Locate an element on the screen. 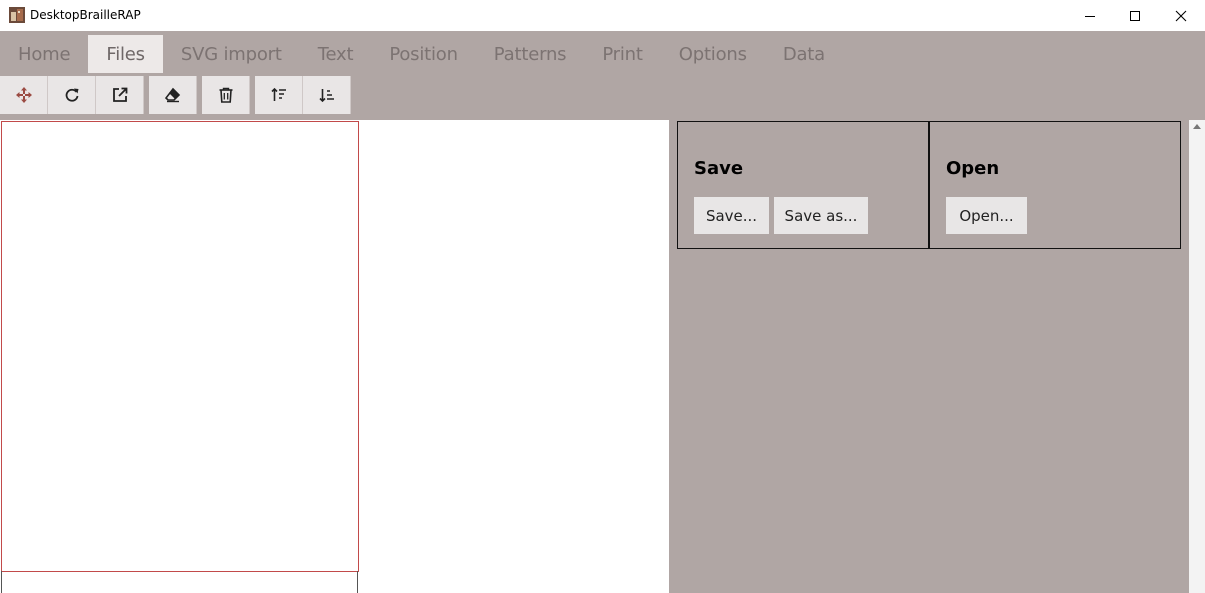  scroll-up-arrow-icon is located at coordinates (1197, 126).